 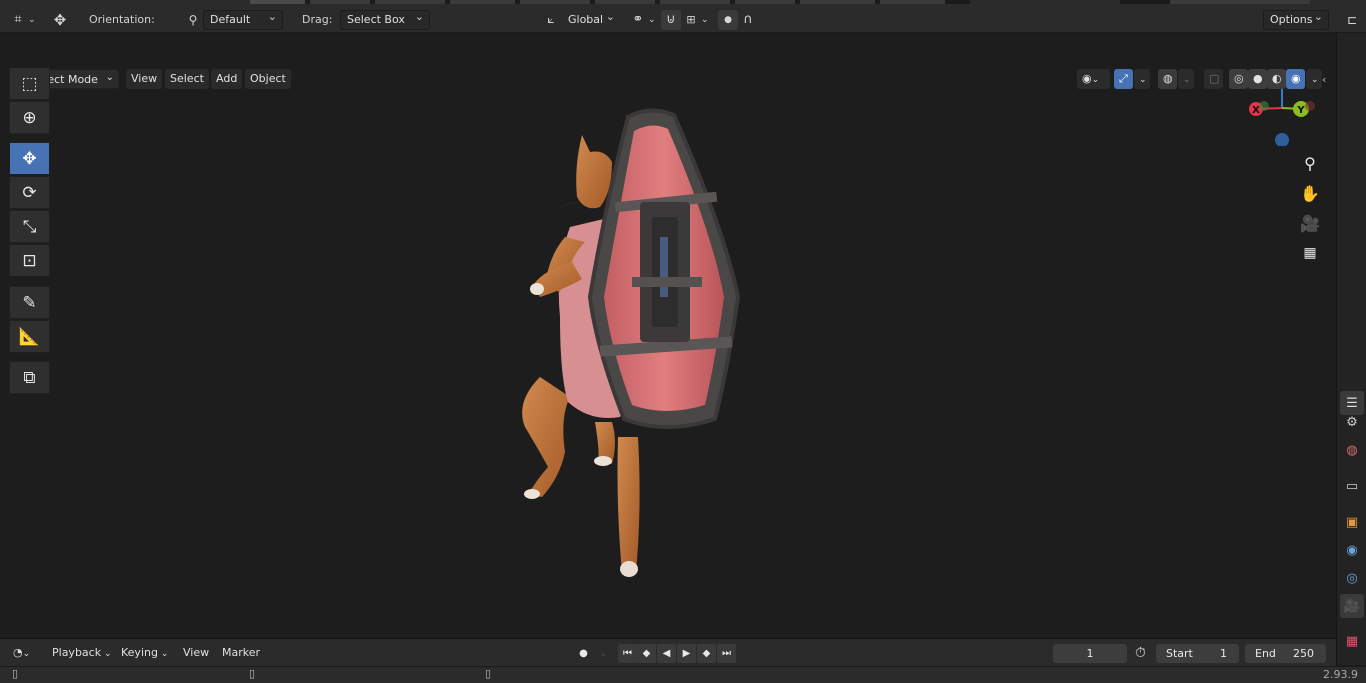 What do you see at coordinates (1340, 674) in the screenshot?
I see `version-label: 2.93.9` at bounding box center [1340, 674].